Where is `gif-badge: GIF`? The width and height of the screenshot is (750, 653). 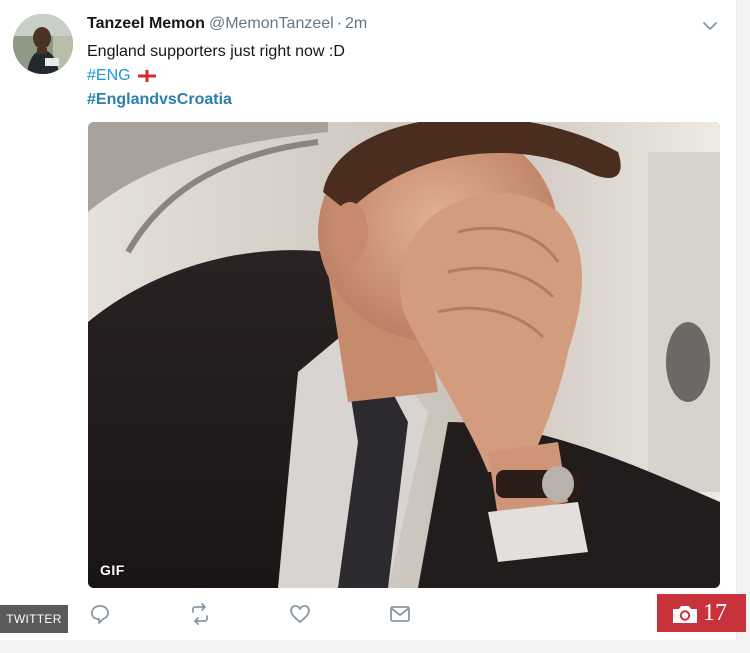
gif-badge: GIF is located at coordinates (112, 570).